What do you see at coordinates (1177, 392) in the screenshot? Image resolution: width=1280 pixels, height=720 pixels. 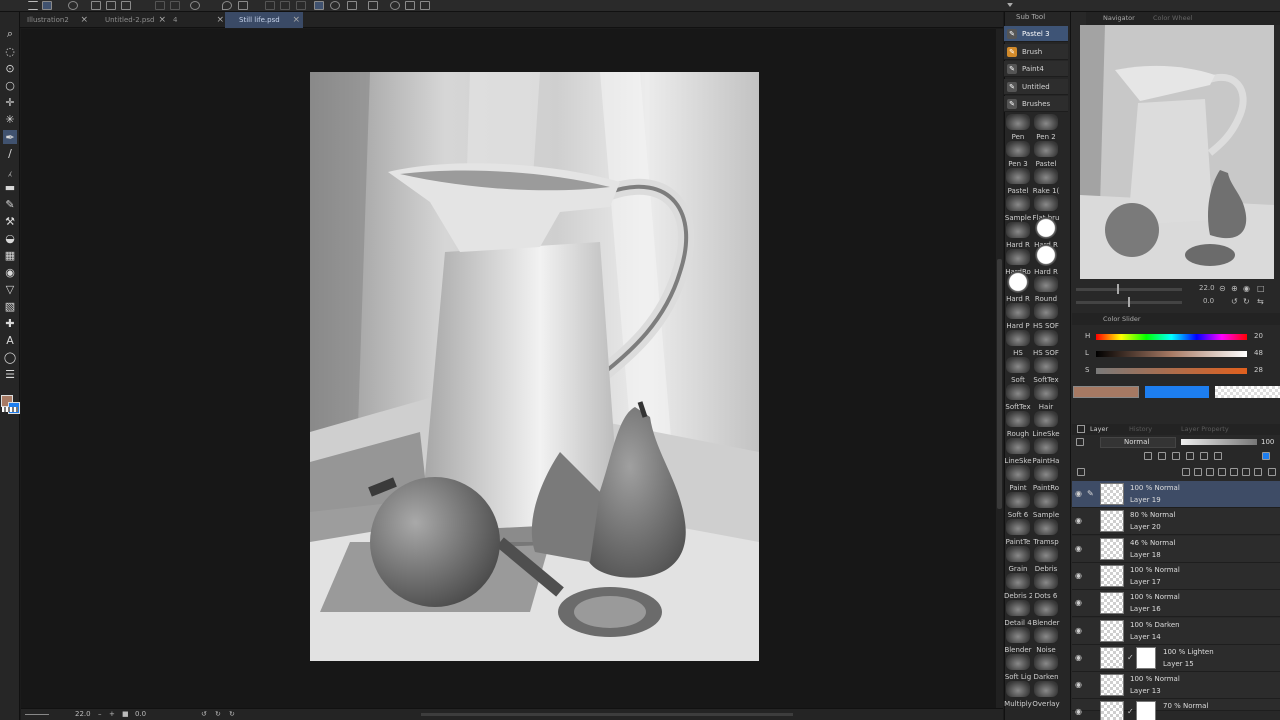 I see `sub-color-swatch` at bounding box center [1177, 392].